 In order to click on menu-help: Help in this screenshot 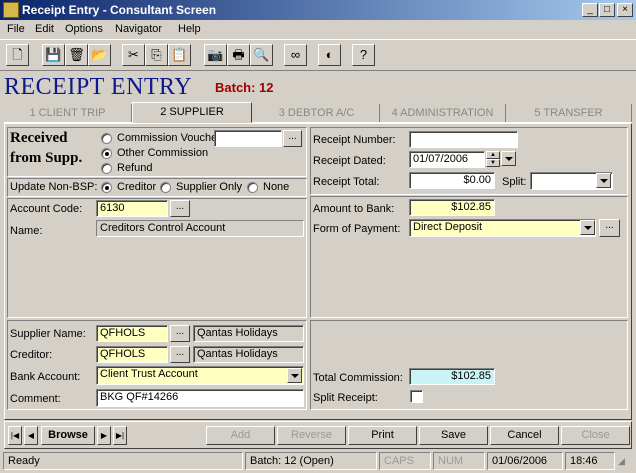, I will do `click(189, 29)`.